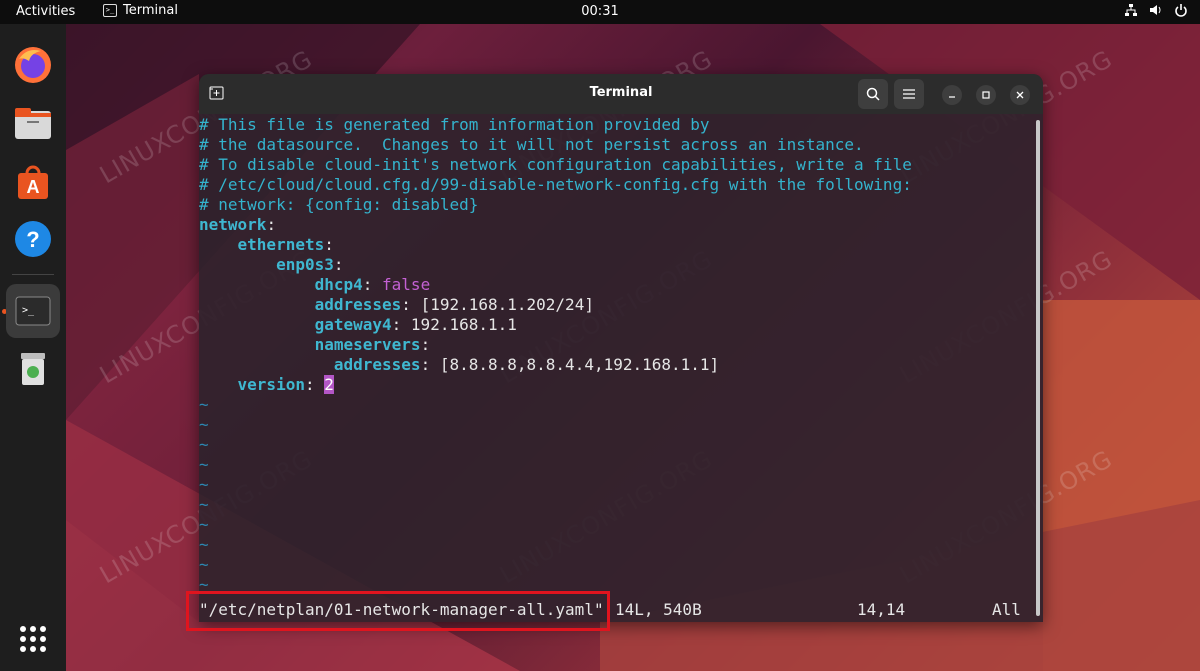  What do you see at coordinates (406, 284) in the screenshot?
I see `yaml-value: false` at bounding box center [406, 284].